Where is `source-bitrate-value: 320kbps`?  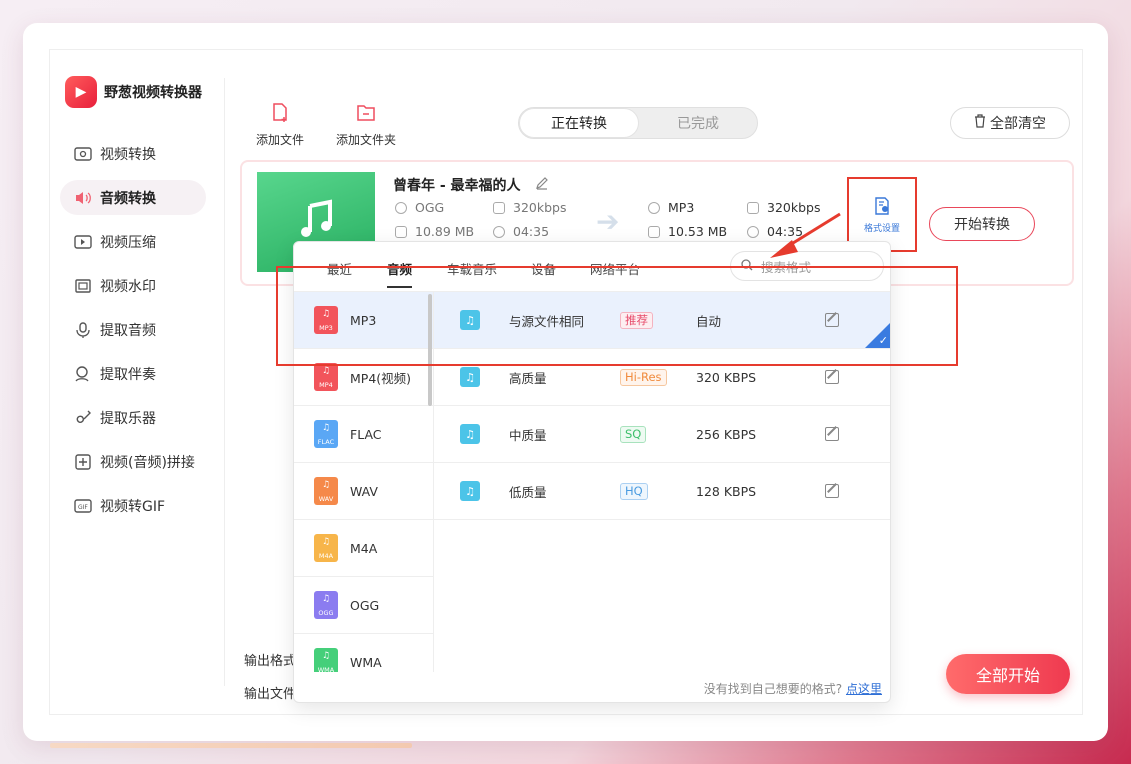 source-bitrate-value: 320kbps is located at coordinates (540, 207).